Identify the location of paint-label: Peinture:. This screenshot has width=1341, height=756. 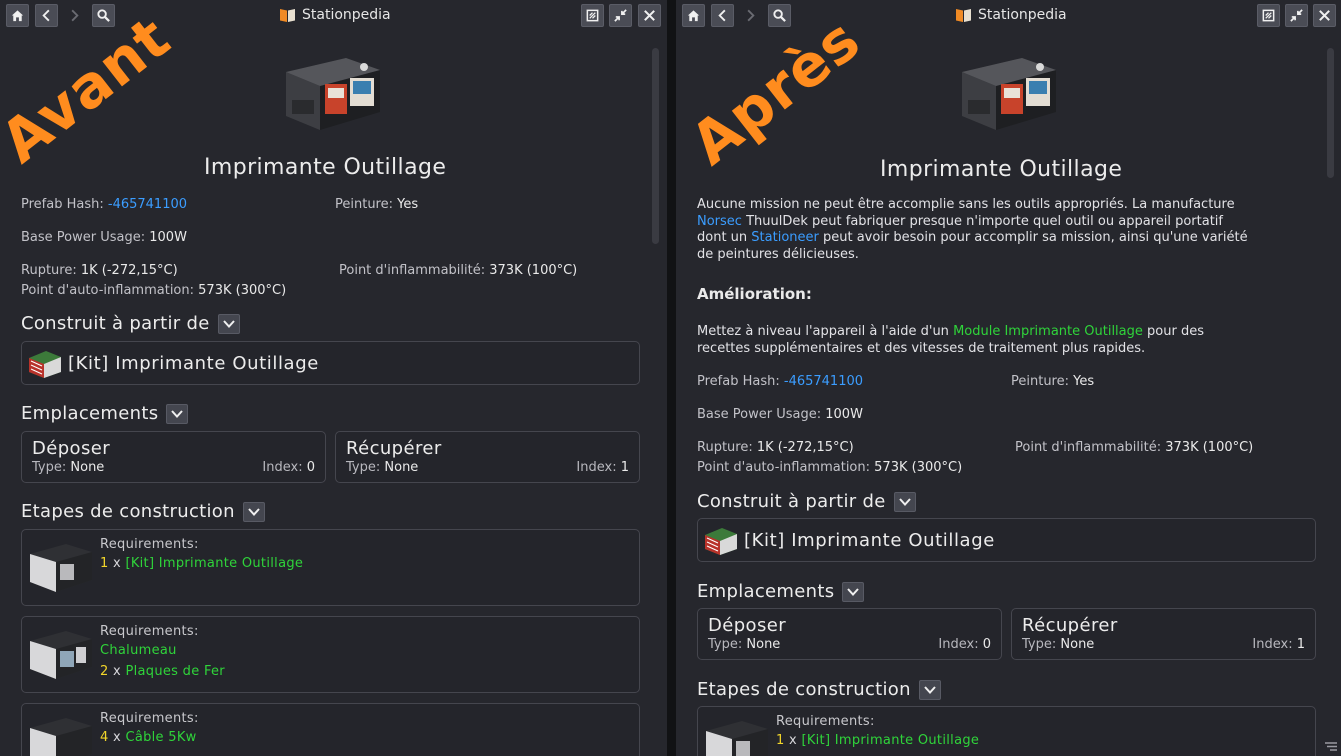
(364, 204).